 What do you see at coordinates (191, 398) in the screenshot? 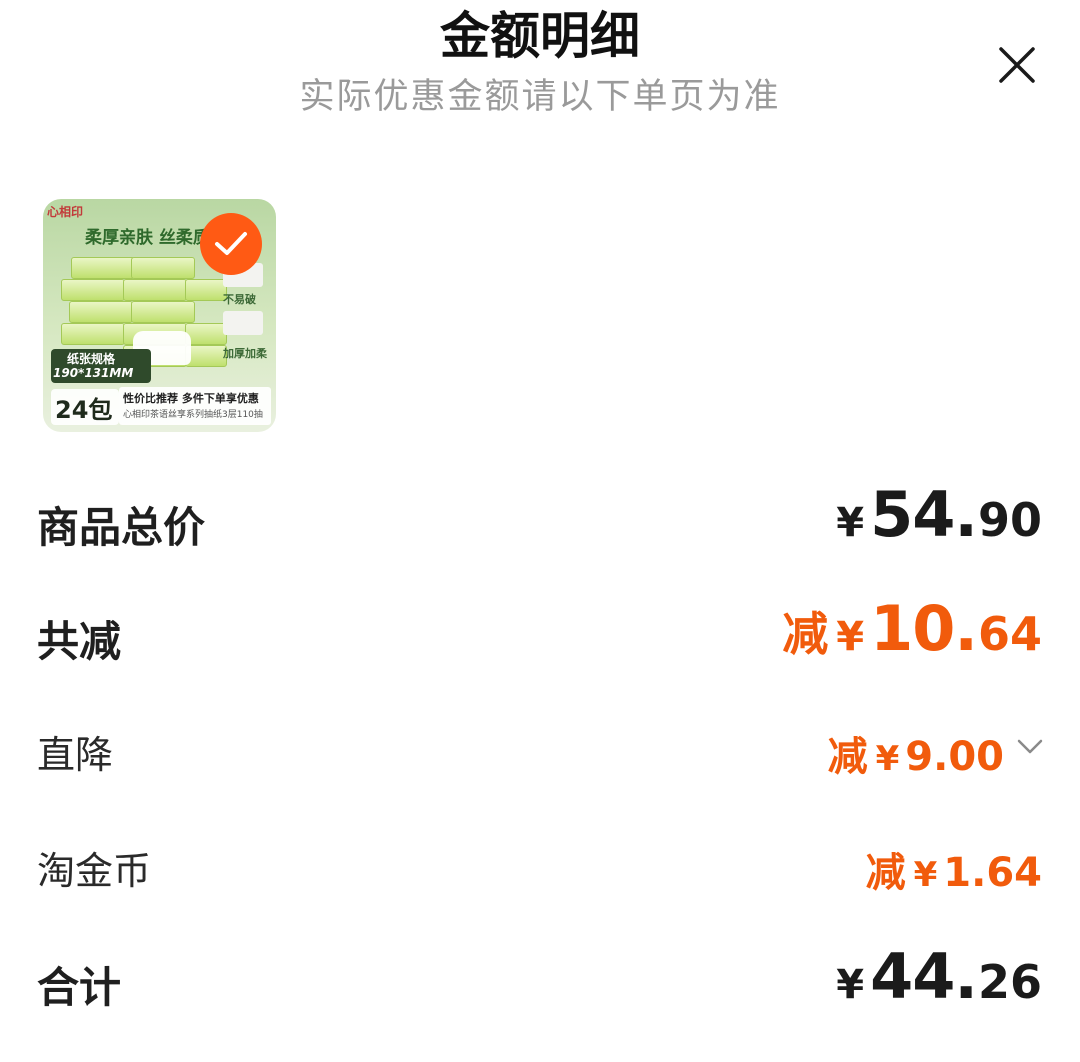
I see `promo-text: 性价比推荐 多件下单享优惠` at bounding box center [191, 398].